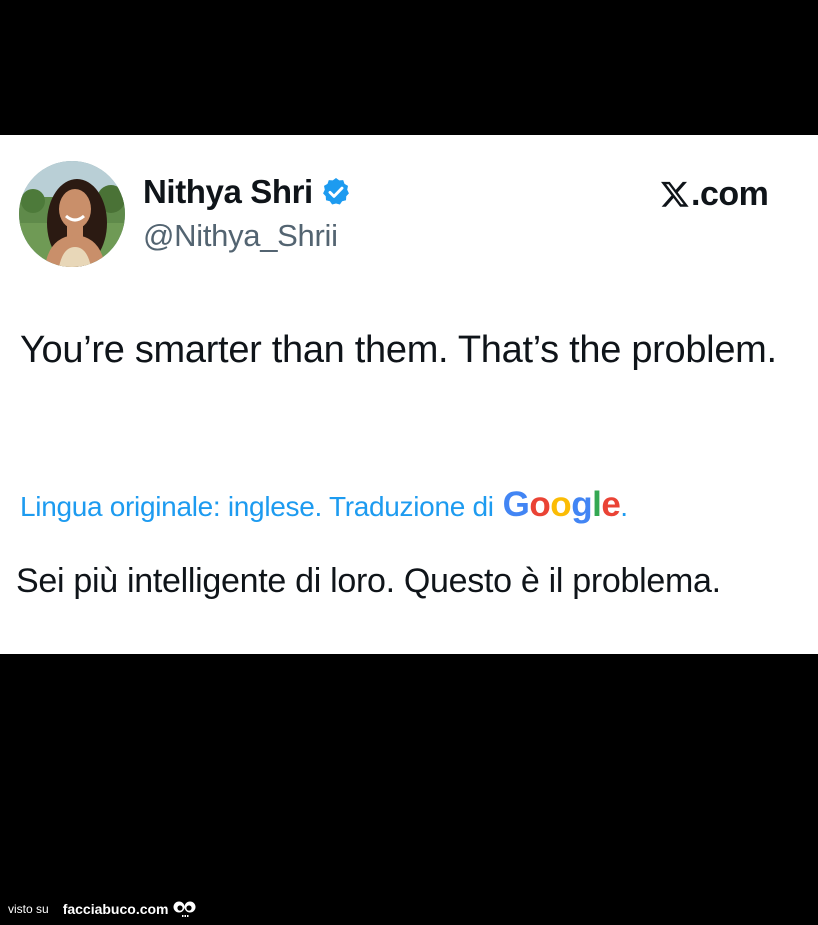 The width and height of the screenshot is (818, 925). What do you see at coordinates (72, 214) in the screenshot?
I see `avatar` at bounding box center [72, 214].